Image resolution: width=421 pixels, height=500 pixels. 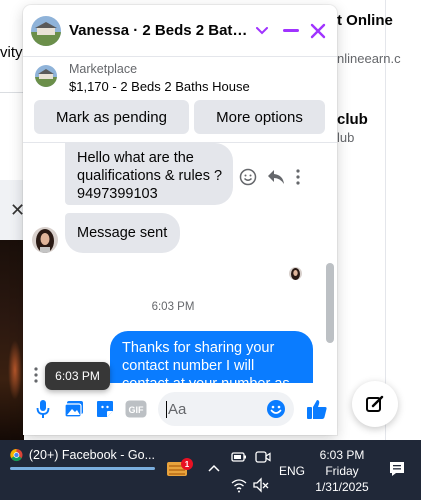 I want to click on gif-button: GIF, so click(x=136, y=409).